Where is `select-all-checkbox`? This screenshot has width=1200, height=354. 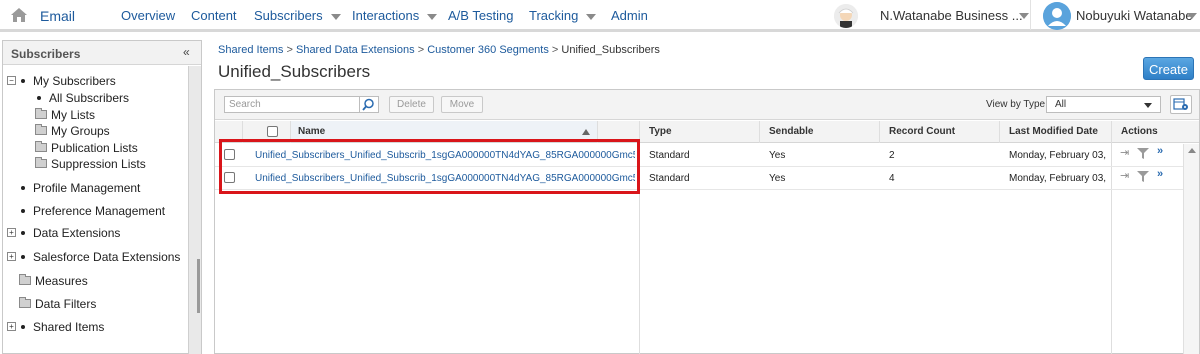 select-all-checkbox is located at coordinates (272, 131).